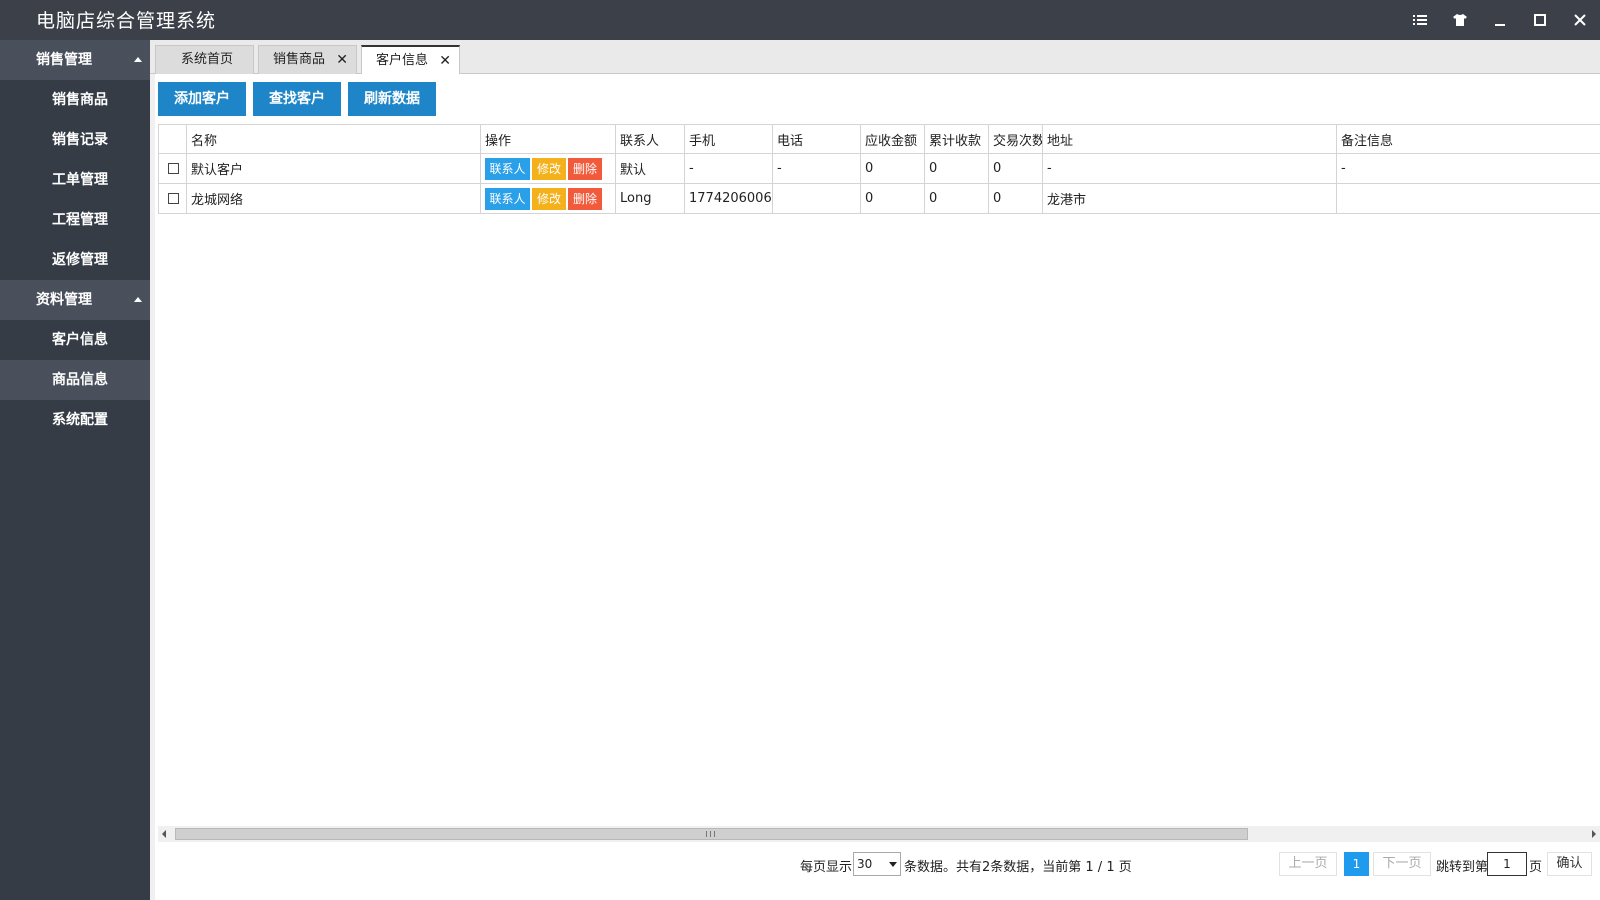  Describe the element at coordinates (64, 60) in the screenshot. I see `sidebar-group-label: 销售管理` at that location.